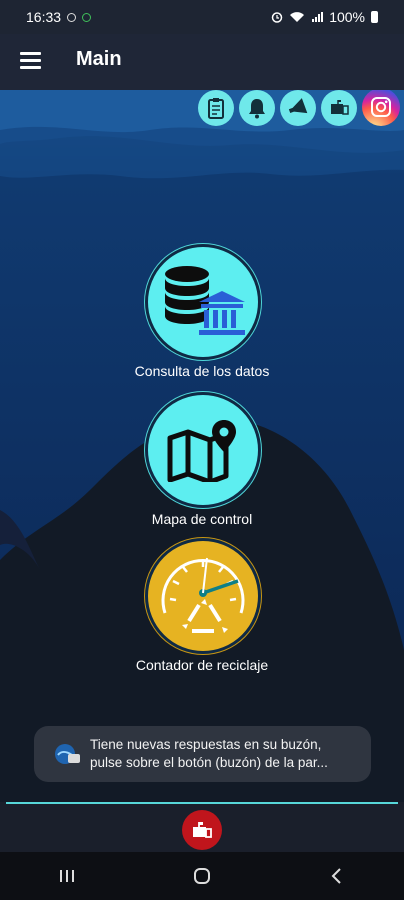 The height and width of the screenshot is (900, 404). I want to click on clipboard-button, so click(216, 108).